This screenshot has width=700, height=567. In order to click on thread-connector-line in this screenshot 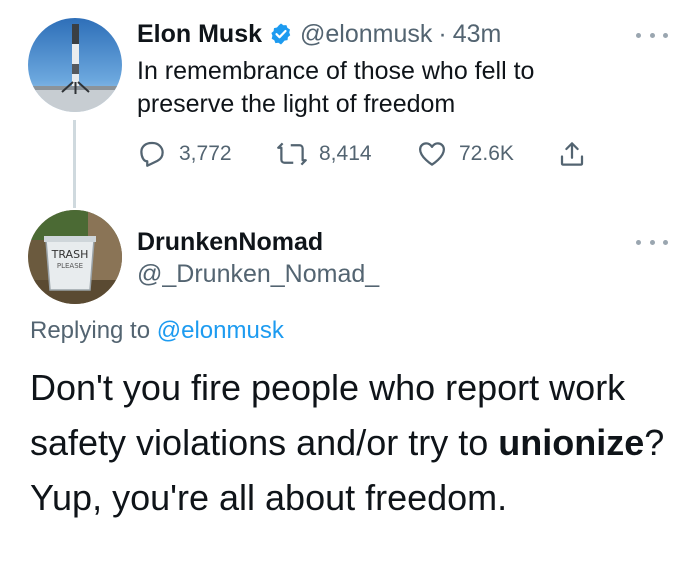, I will do `click(74, 164)`.